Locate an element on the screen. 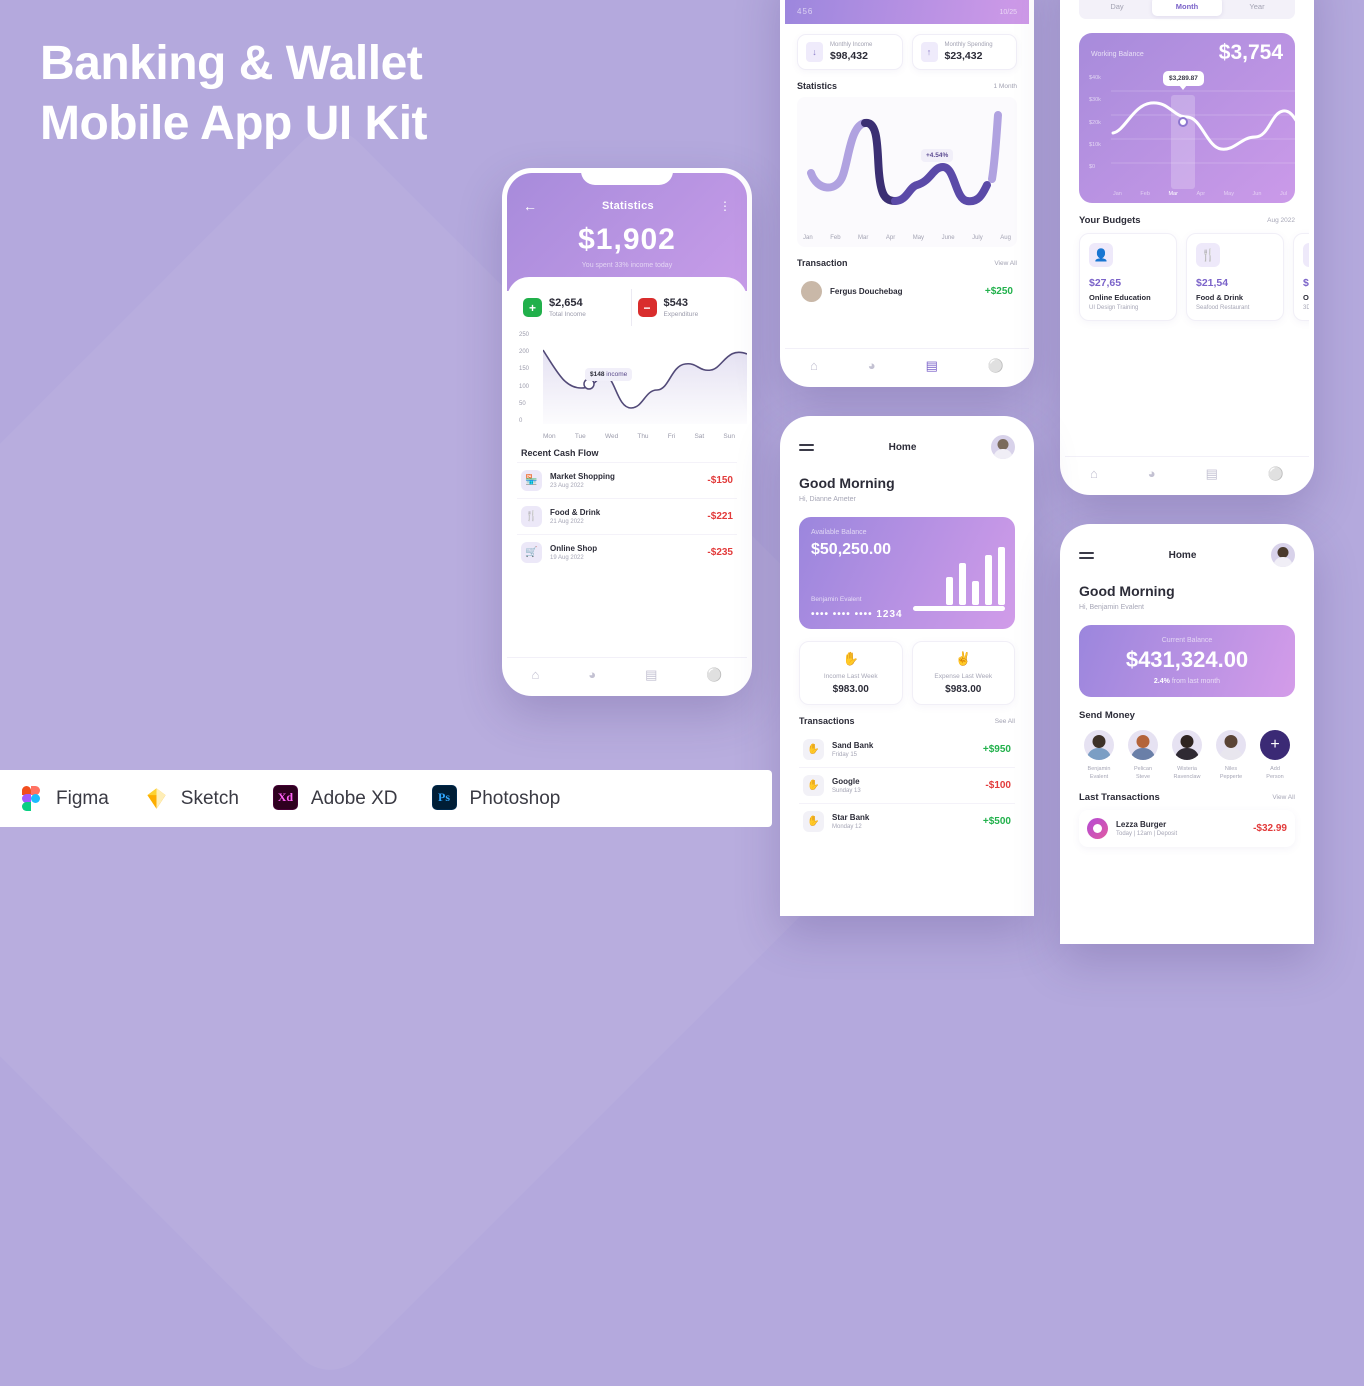 This screenshot has width=1364, height=1386. transaction-date: Friday 15 is located at coordinates (845, 755).